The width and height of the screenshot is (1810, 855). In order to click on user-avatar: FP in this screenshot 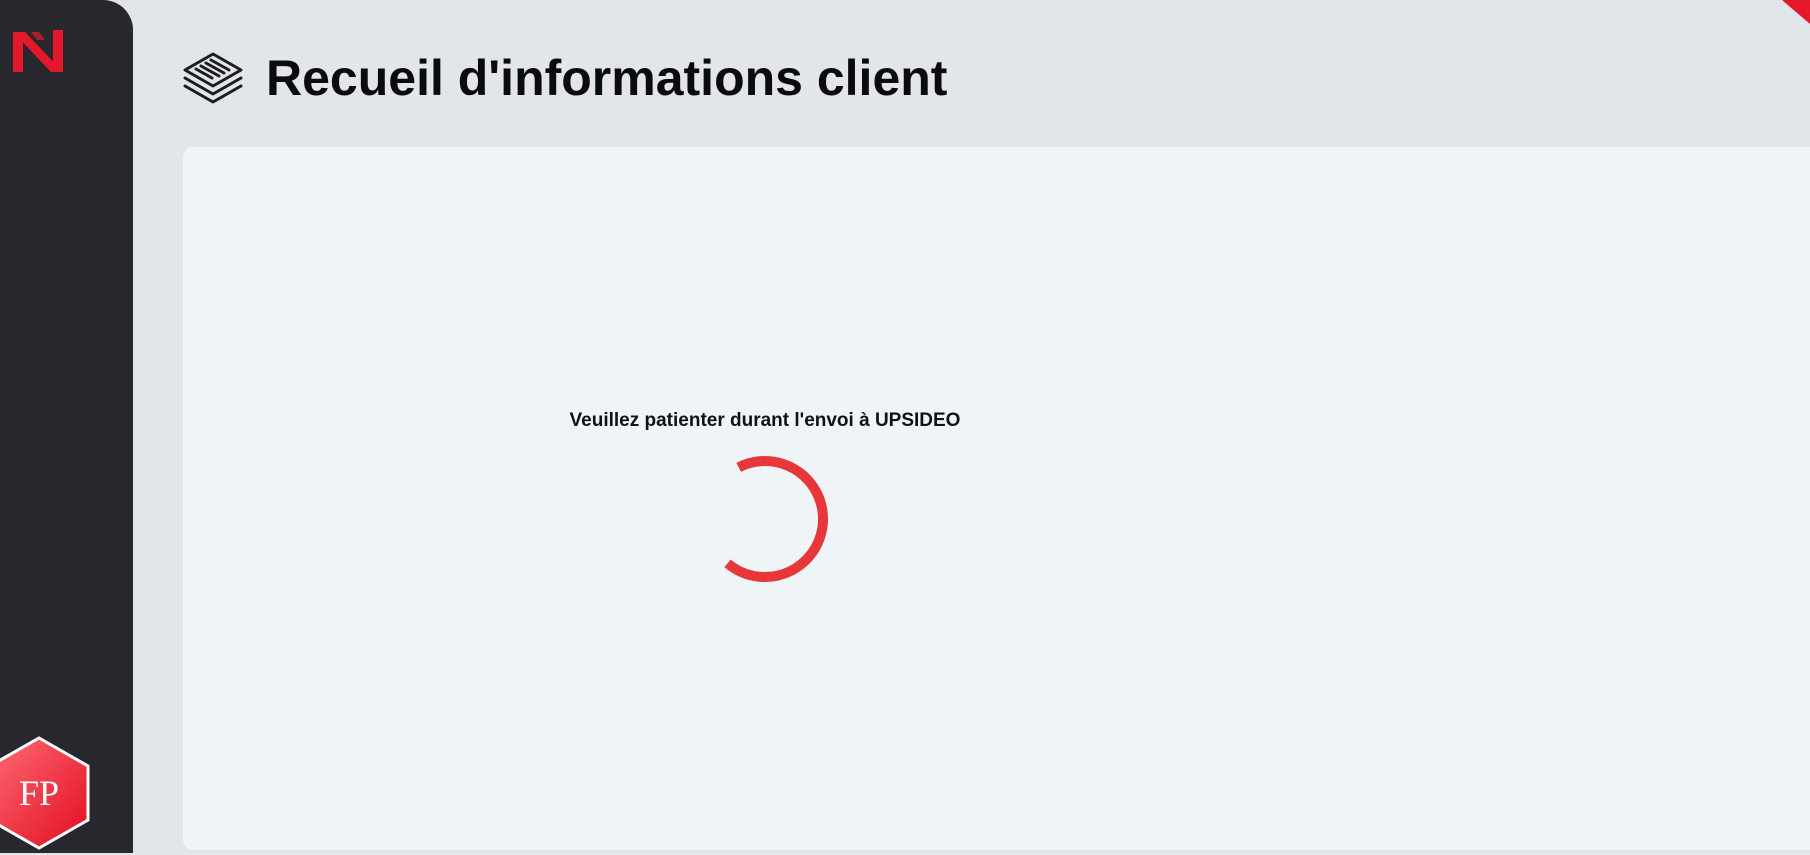, I will do `click(45, 793)`.